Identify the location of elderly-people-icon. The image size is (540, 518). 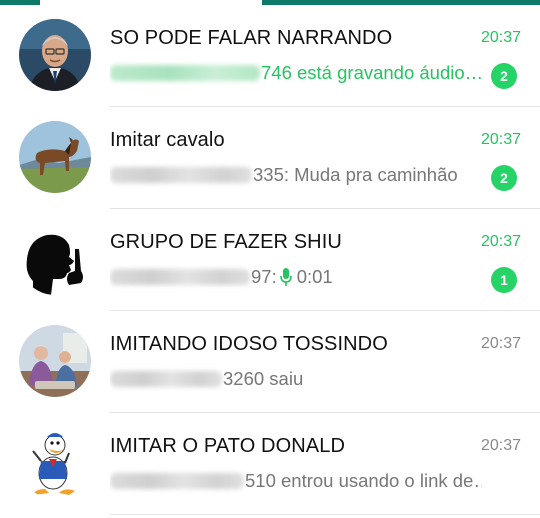
(55, 361).